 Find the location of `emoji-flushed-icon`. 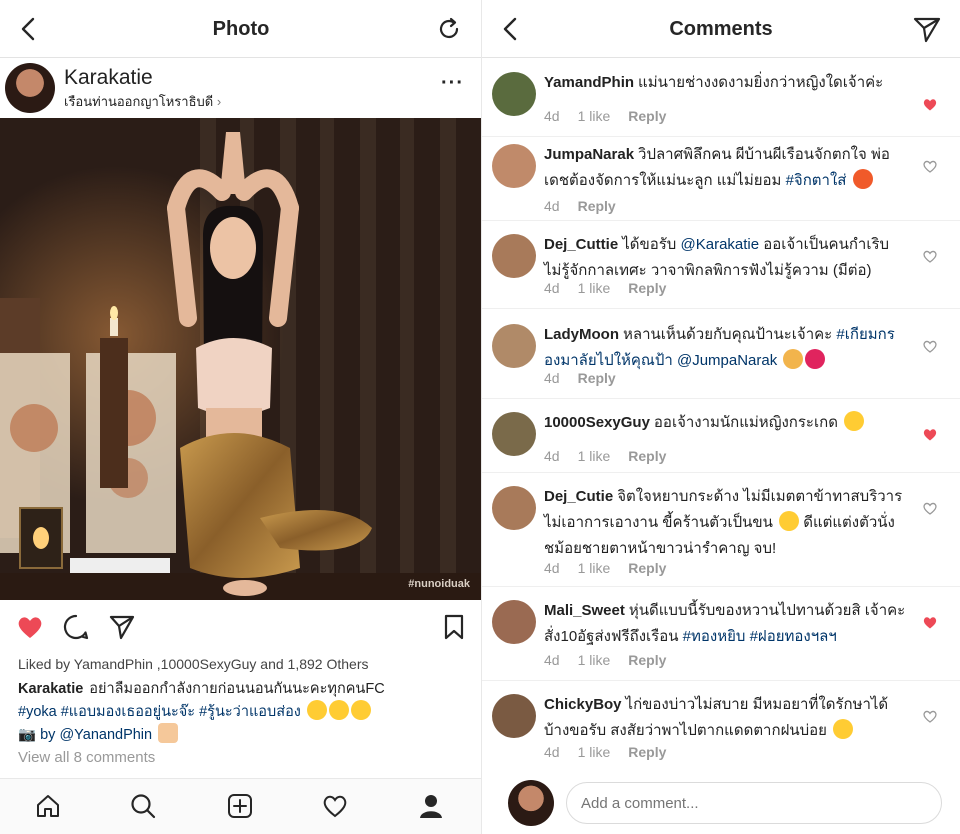

emoji-flushed-icon is located at coordinates (338, 710).